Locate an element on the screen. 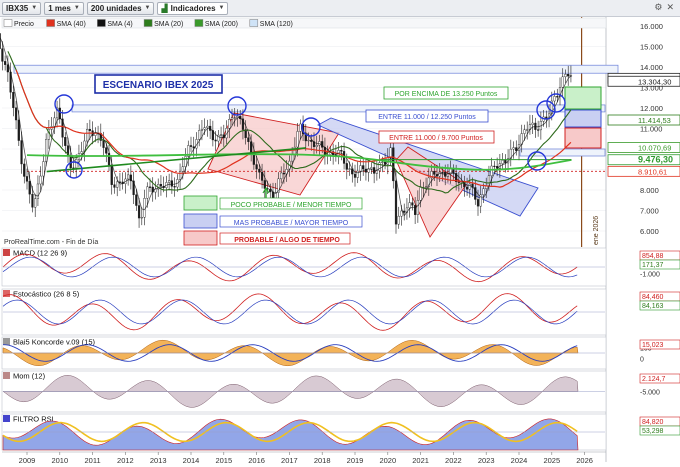 This screenshot has height=467, width=680. panel-badge-value: 84,820 is located at coordinates (653, 422).